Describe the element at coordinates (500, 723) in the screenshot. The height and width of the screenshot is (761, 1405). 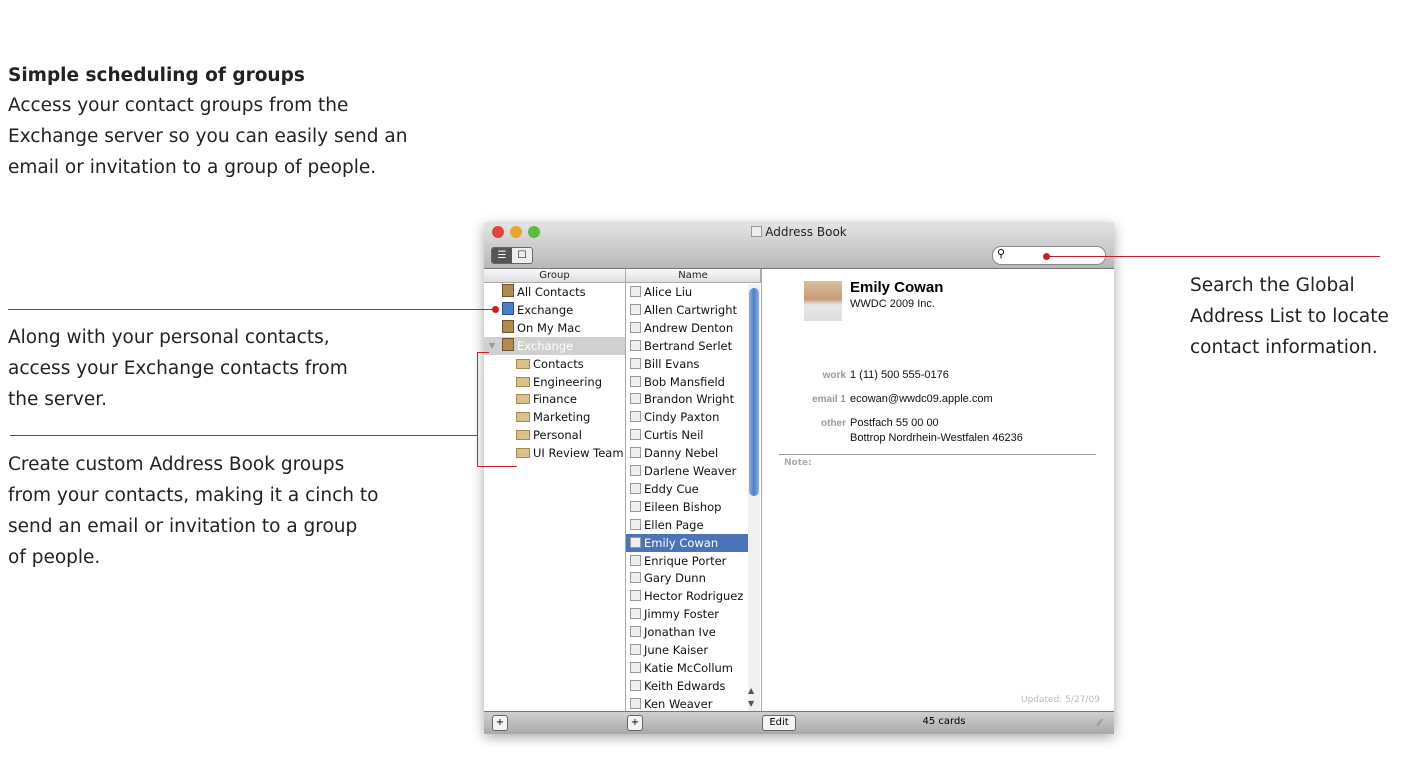
I see `add-group-button: +` at that location.